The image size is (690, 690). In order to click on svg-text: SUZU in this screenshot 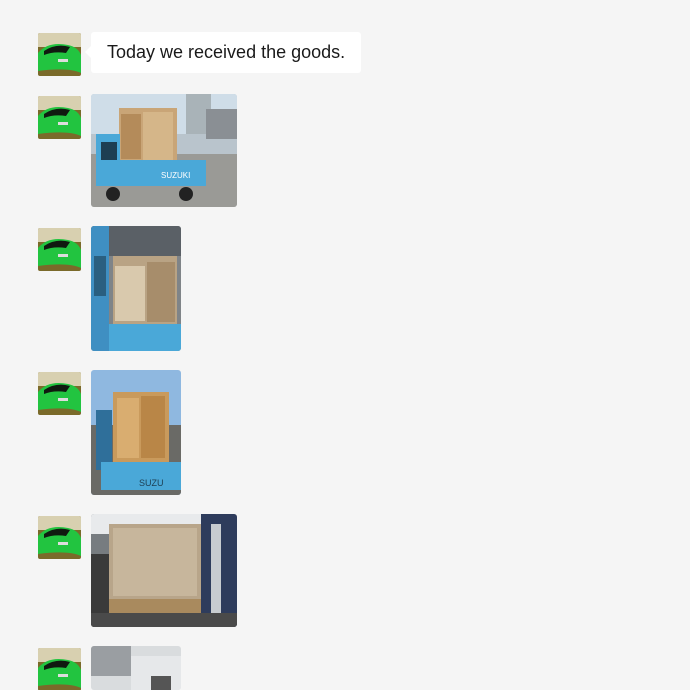, I will do `click(151, 483)`.